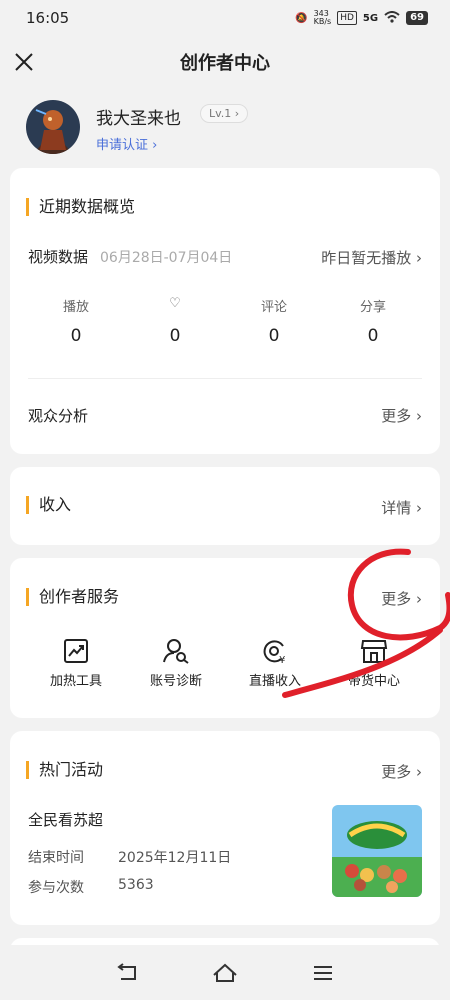 The height and width of the screenshot is (1000, 450). I want to click on participation-value: 5363, so click(136, 885).